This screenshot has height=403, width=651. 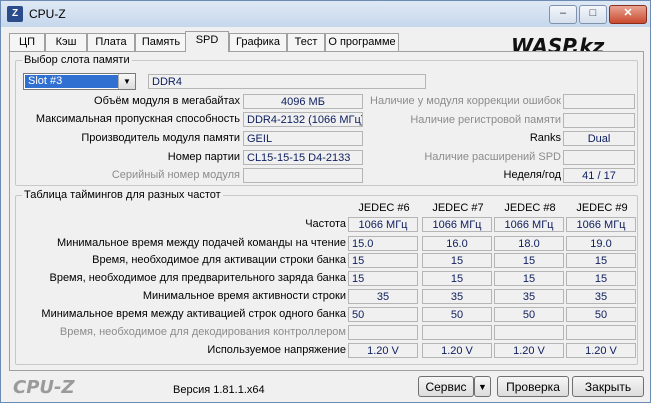 I want to click on manufacturer-label: Производитель модуля памяти, so click(x=160, y=138).